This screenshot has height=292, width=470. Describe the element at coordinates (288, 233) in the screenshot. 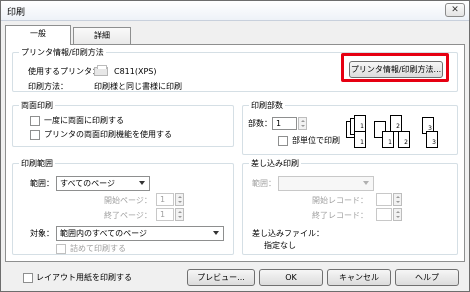

I see `merge-file-label: 差し込みファイル：` at that location.